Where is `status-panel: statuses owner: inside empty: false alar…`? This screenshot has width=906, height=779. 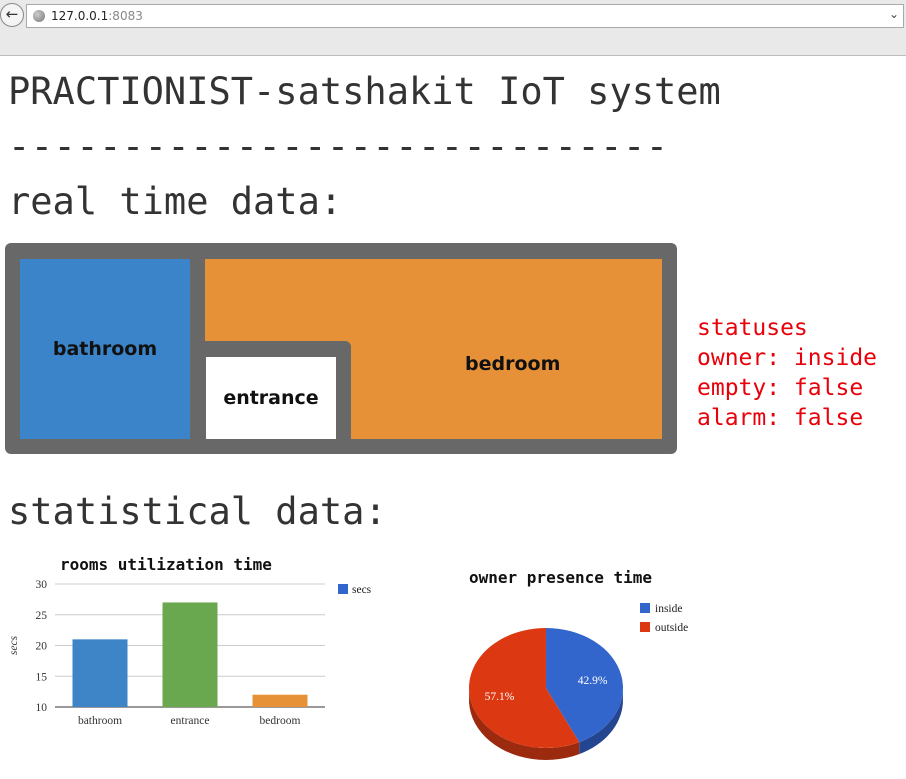
status-panel: statuses owner: inside empty: false alar… is located at coordinates (787, 373).